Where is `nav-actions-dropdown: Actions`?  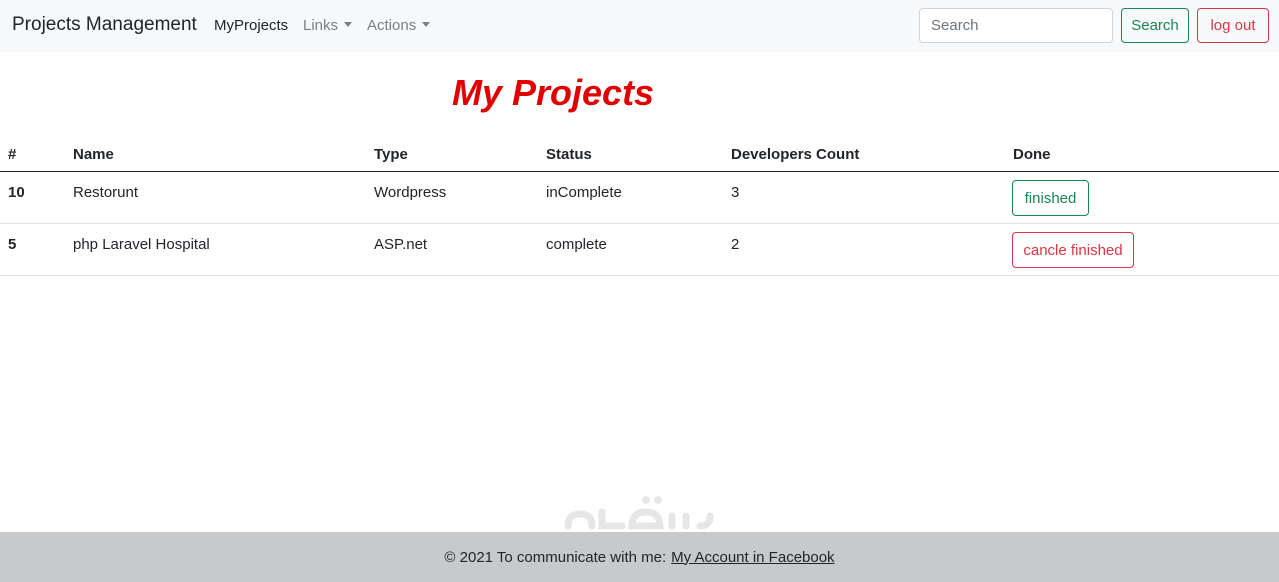
nav-actions-dropdown: Actions is located at coordinates (399, 25).